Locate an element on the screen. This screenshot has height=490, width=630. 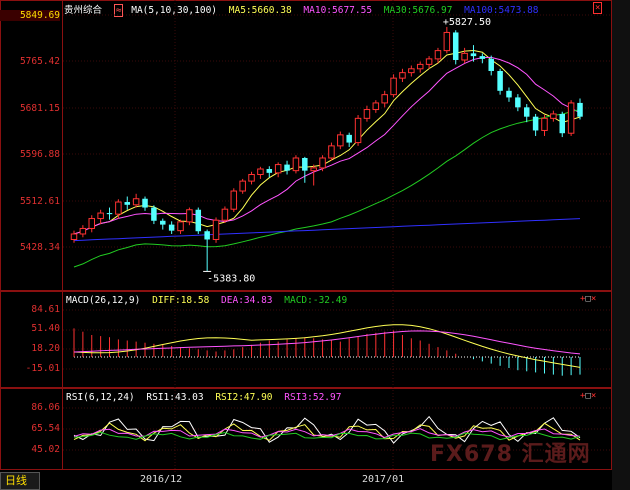
right-scrollbar is located at coordinates (621, 245).